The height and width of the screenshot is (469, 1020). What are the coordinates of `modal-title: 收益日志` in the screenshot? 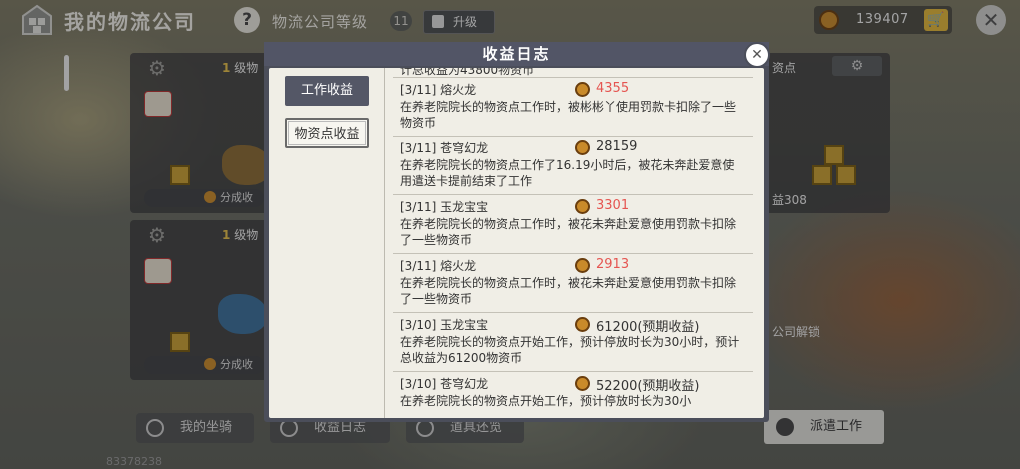 It's located at (516, 54).